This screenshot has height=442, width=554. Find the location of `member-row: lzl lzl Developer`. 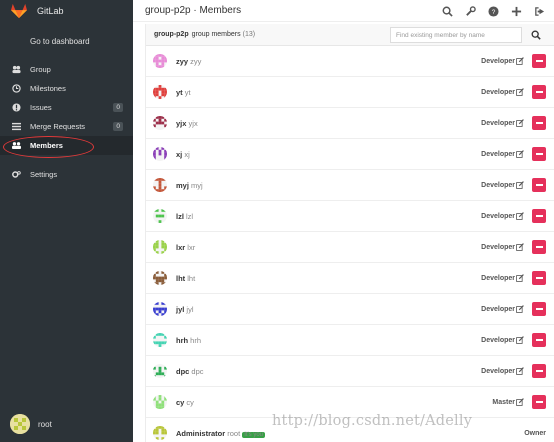

member-row: lzl lzl Developer is located at coordinates (350, 216).